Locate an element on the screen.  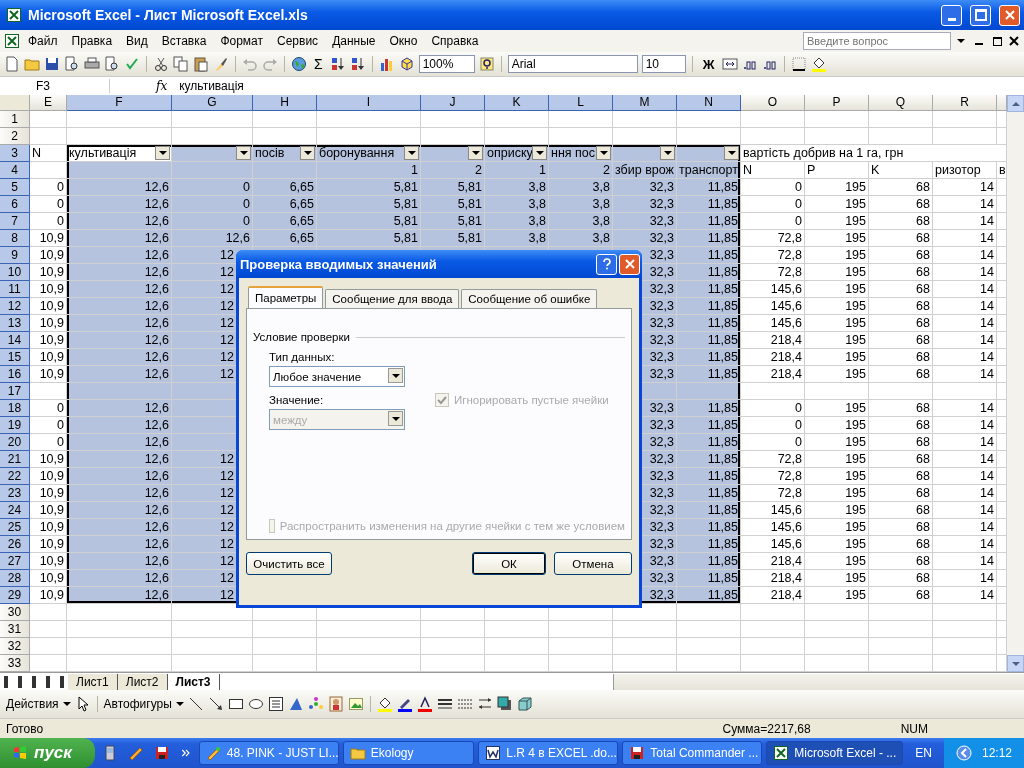
font-color-icon is located at coordinates (424, 704).